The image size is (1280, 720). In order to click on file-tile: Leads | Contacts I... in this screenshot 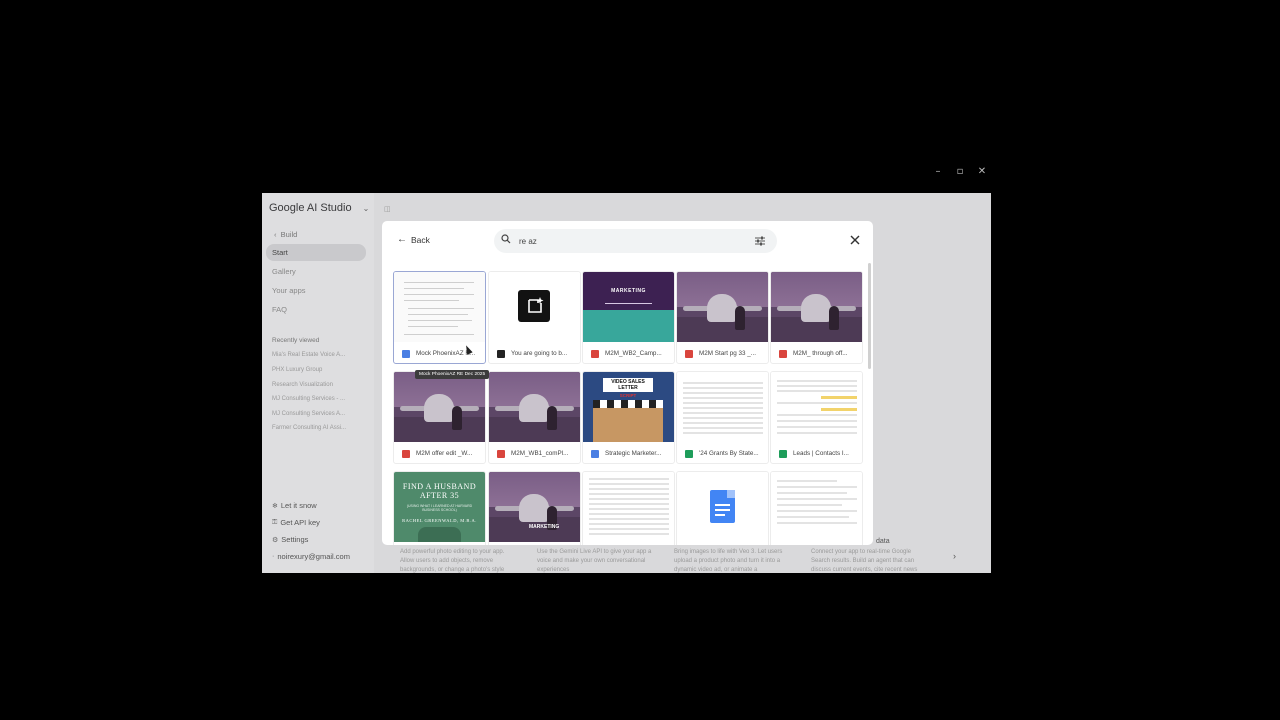, I will do `click(816, 417)`.